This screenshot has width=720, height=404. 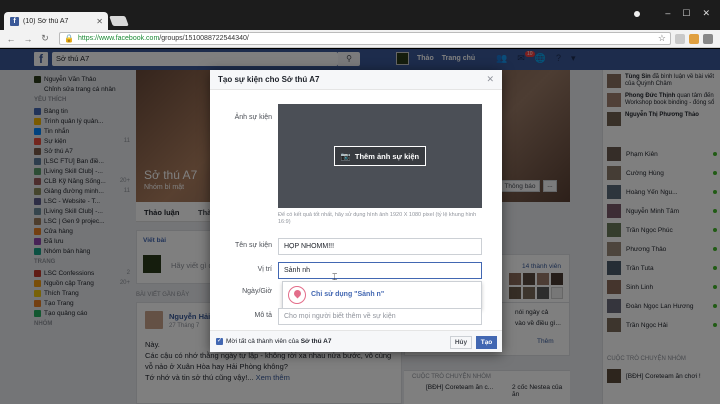 I want to click on event-name-input: HỌP NHOMM!!!, so click(x=380, y=246).